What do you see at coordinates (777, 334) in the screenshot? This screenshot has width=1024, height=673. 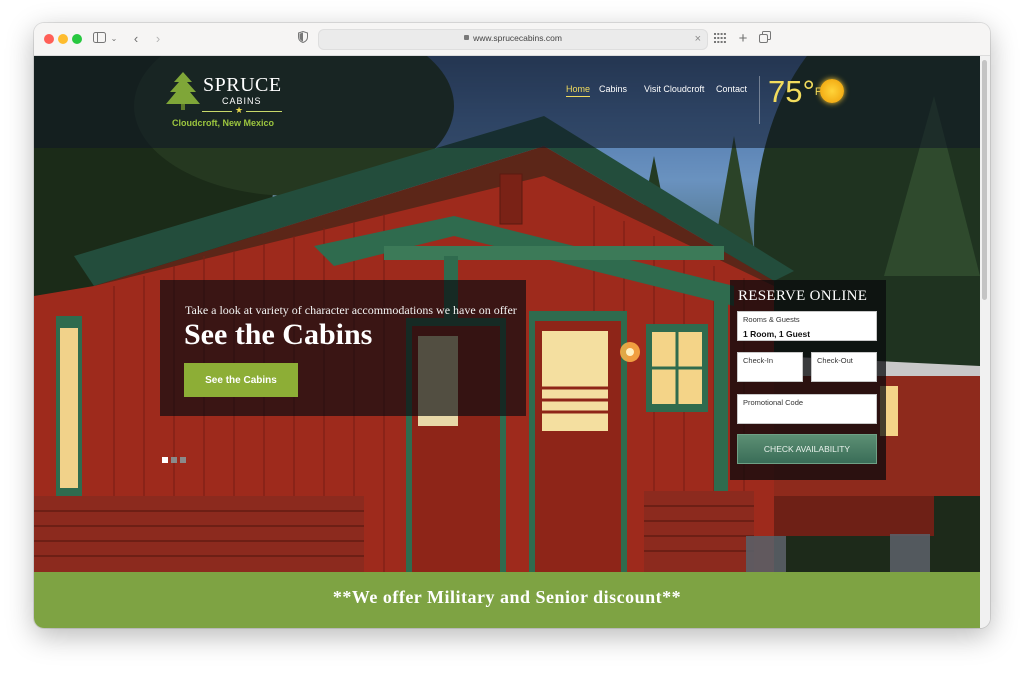 I see `rooms-guests-value: 1 Room, 1 Guest` at bounding box center [777, 334].